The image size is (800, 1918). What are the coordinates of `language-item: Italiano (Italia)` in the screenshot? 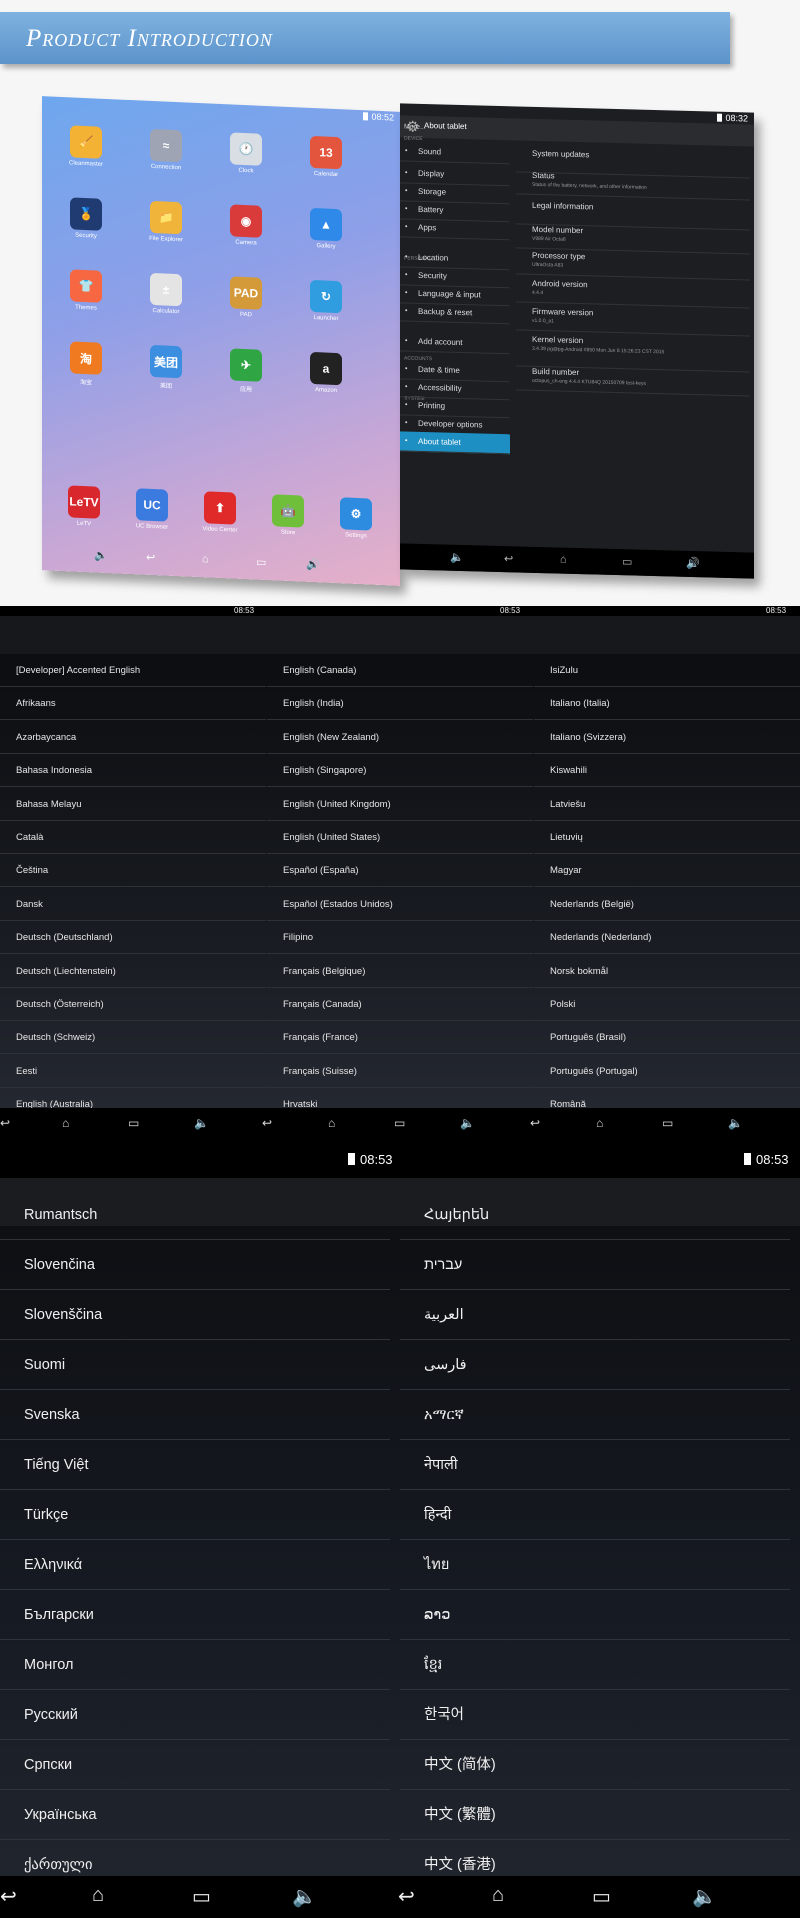 It's located at (667, 704).